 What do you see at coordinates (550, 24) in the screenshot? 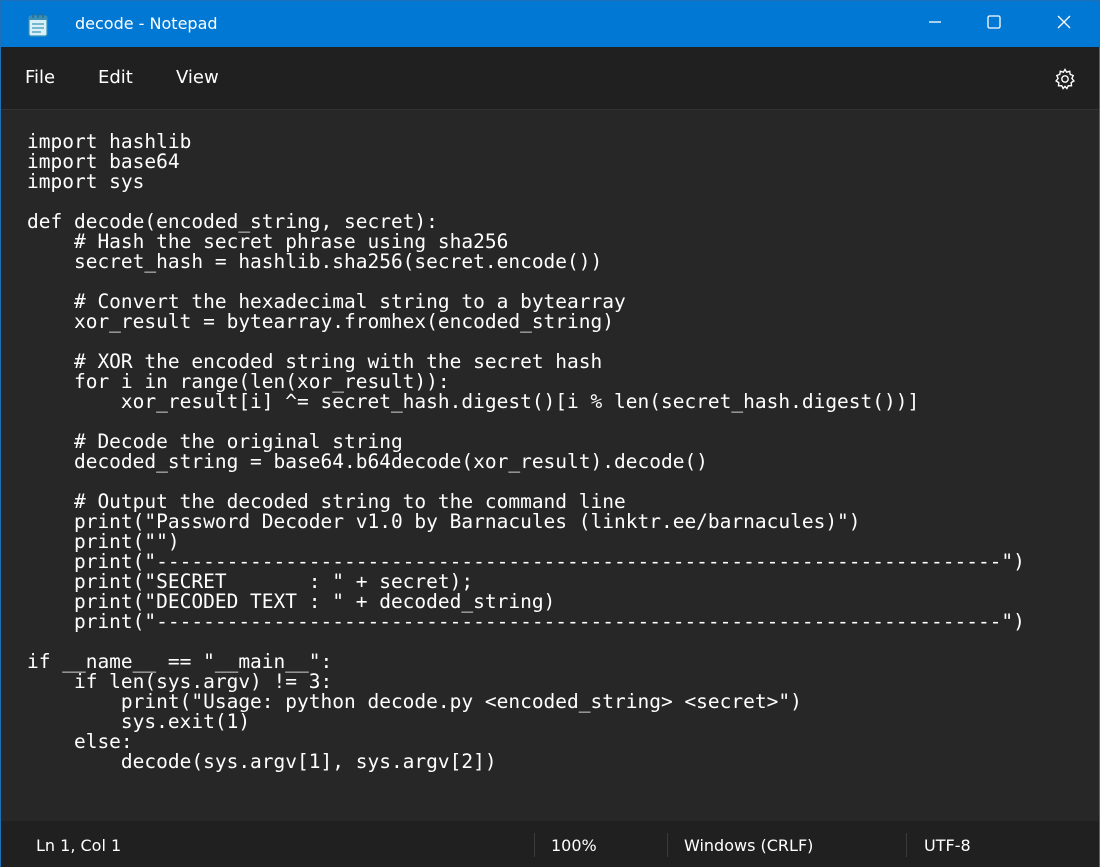
I see `title-bar: decode - Notepad` at bounding box center [550, 24].